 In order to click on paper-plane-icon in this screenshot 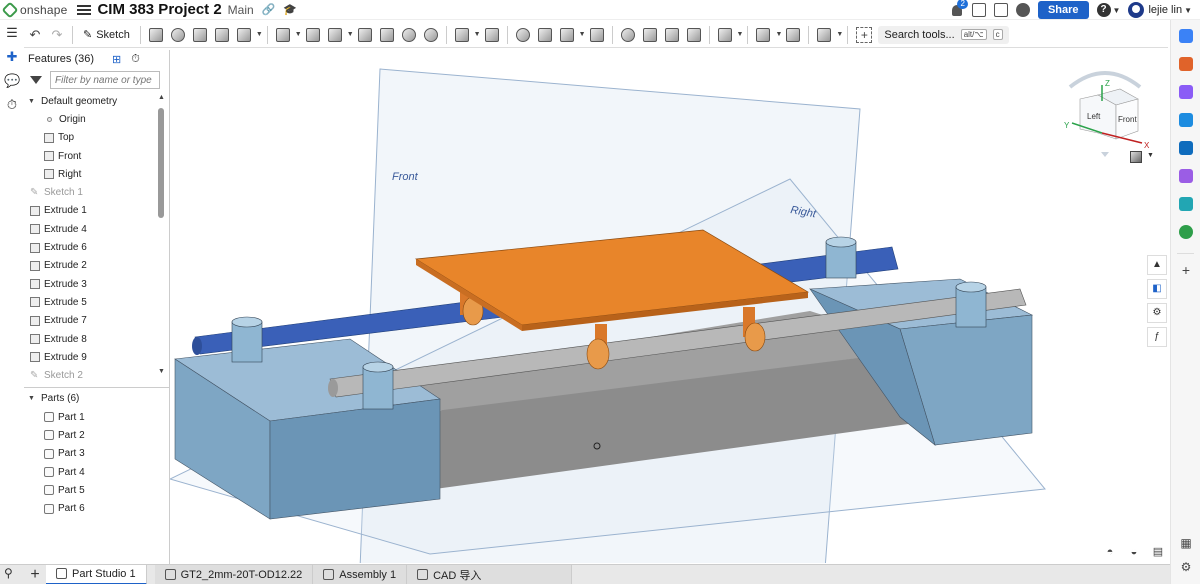, I will do `click(1186, 204)`.